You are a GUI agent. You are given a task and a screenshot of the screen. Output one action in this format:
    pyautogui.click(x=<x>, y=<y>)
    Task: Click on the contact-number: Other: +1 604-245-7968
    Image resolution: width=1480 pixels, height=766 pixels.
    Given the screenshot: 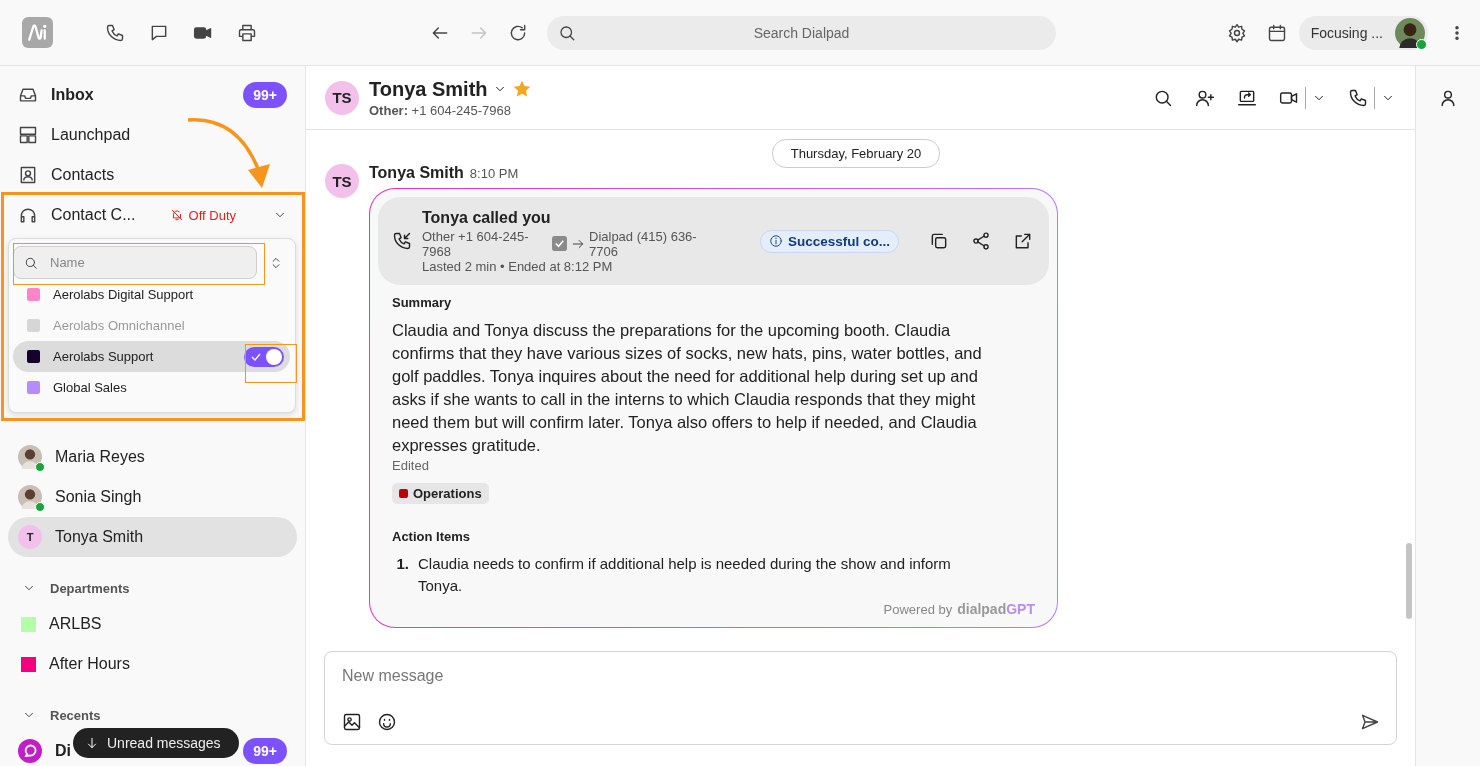 What is the action you would take?
    pyautogui.click(x=440, y=110)
    